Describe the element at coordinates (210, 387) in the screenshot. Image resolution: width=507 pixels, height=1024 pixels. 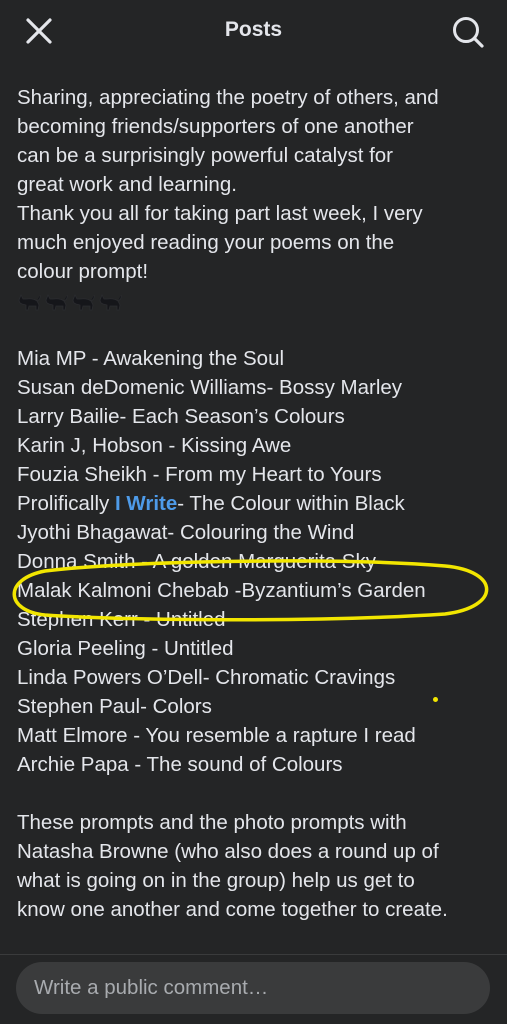
I see `entry-line: Susan deDomenic Williams- Bossy Marley` at that location.